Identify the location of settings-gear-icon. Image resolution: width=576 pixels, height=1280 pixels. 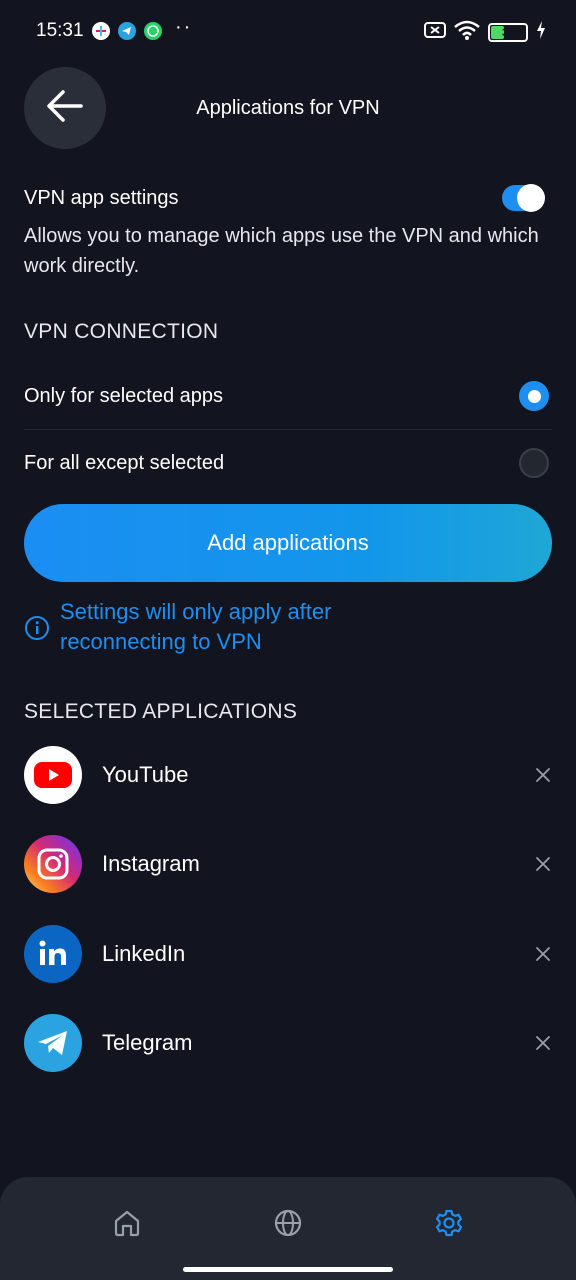
(449, 1223).